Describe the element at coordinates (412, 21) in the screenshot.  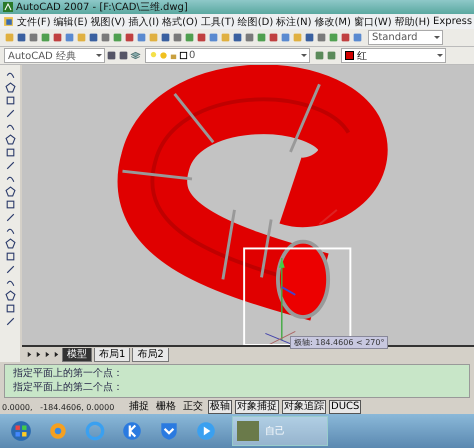
I see `menu-item: 帮助(H)` at that location.